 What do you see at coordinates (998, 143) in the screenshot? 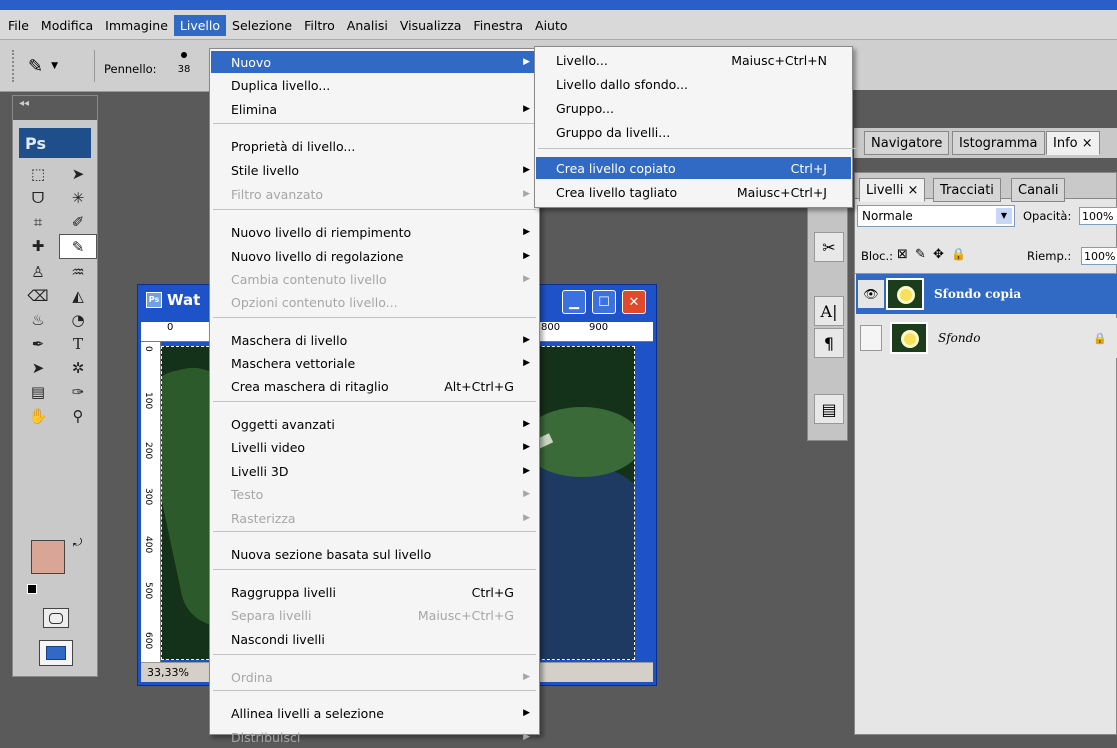
I see `tab-istogramma: Istogramma` at bounding box center [998, 143].